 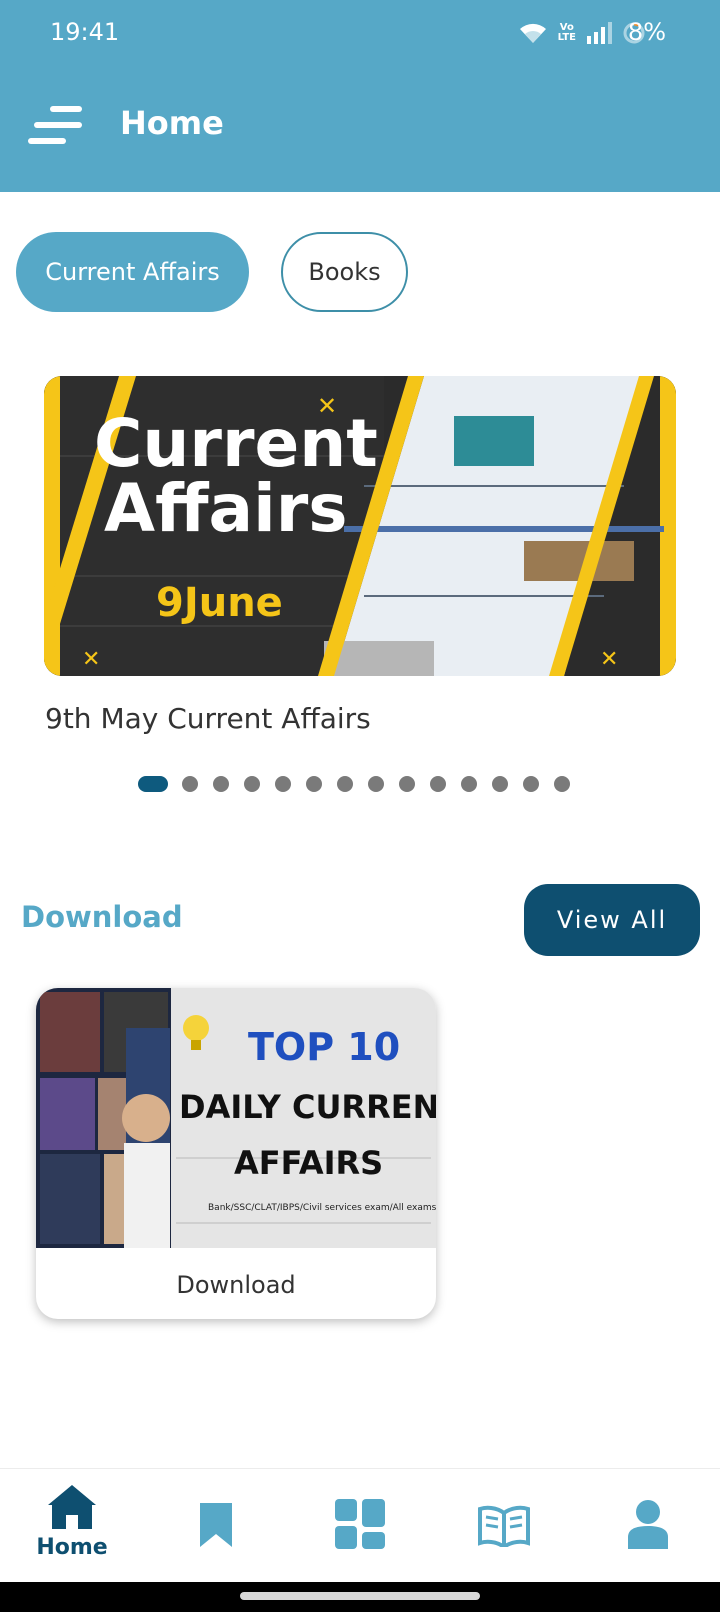 What do you see at coordinates (646, 32) in the screenshot?
I see `battery-percent: 8%` at bounding box center [646, 32].